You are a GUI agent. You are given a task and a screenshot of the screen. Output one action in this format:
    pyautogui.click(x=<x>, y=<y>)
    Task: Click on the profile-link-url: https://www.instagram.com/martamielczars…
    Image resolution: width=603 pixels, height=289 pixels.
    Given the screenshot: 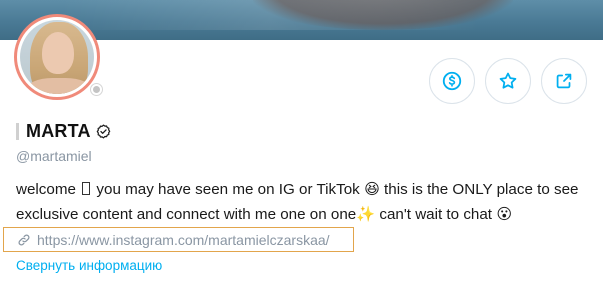 What is the action you would take?
    pyautogui.click(x=183, y=240)
    